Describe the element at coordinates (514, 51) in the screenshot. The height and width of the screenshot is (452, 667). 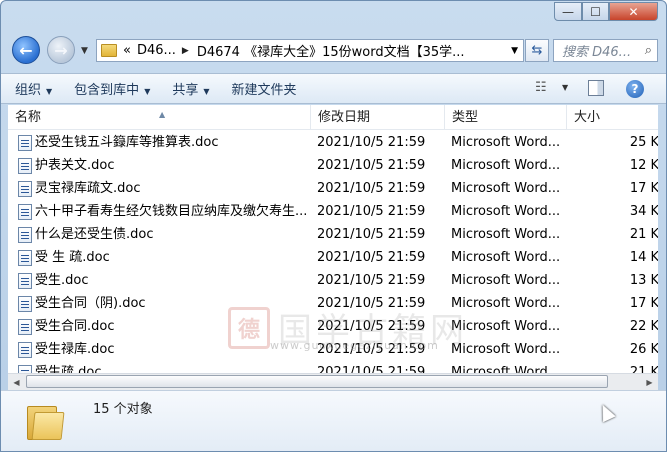
I see `address-dropdown-icon: ▼` at that location.